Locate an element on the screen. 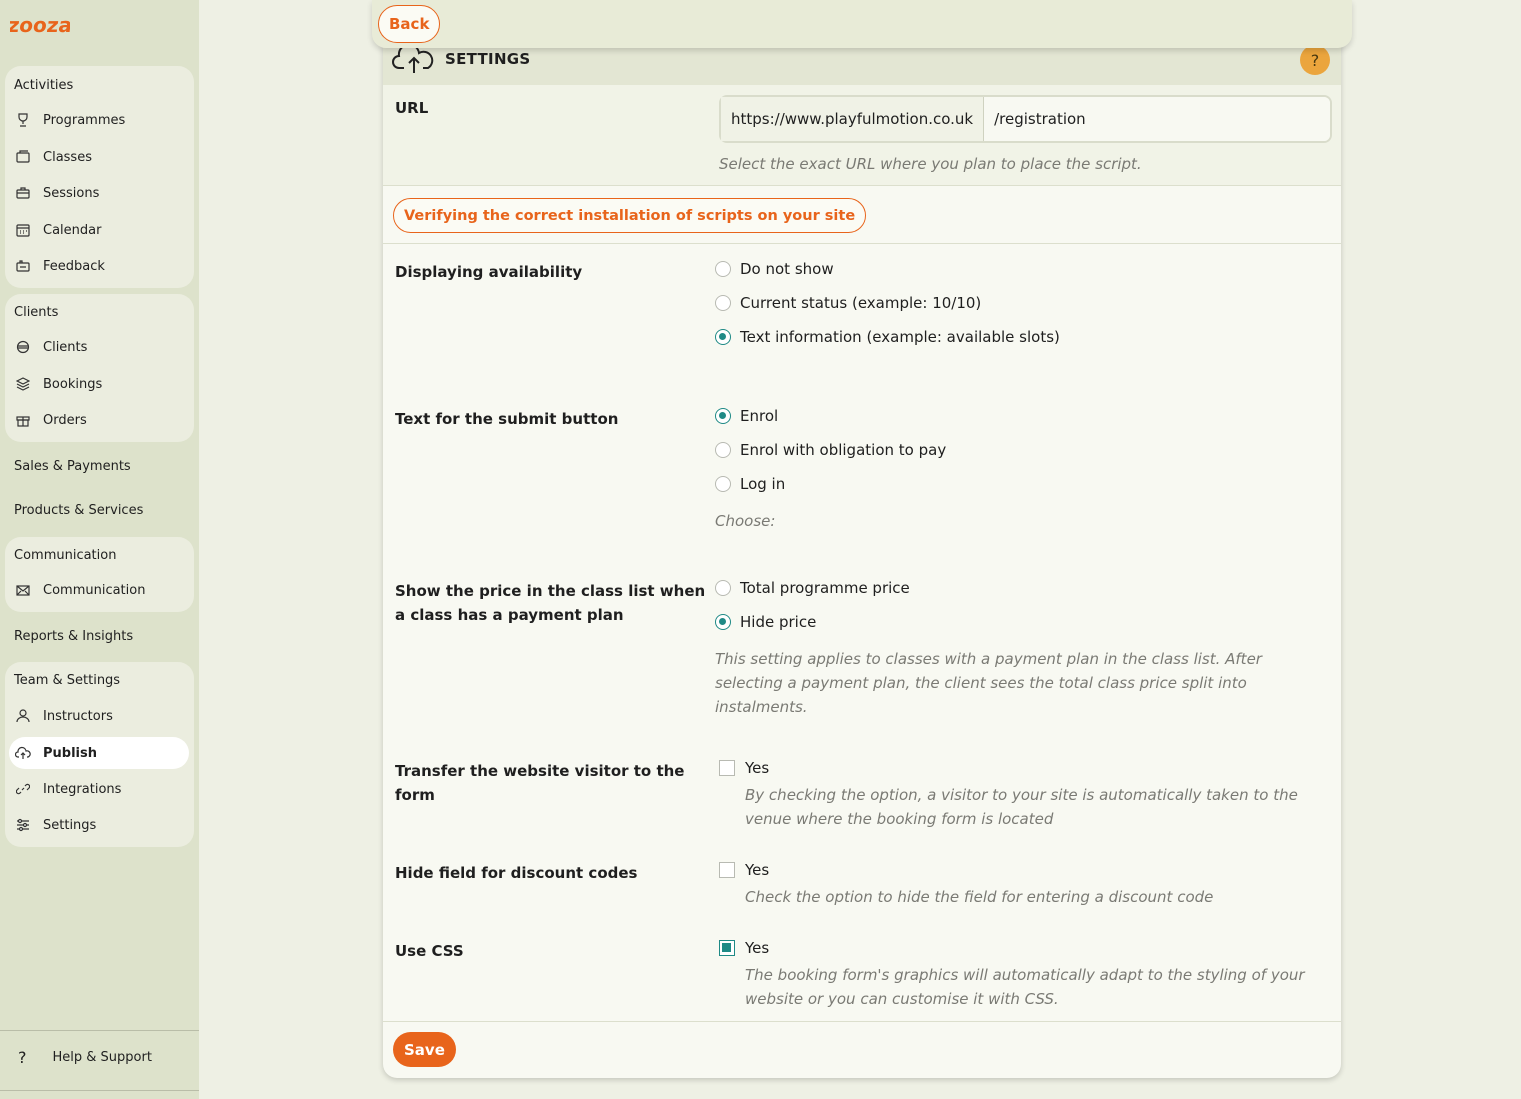  panel-title: SETTINGS is located at coordinates (488, 59).